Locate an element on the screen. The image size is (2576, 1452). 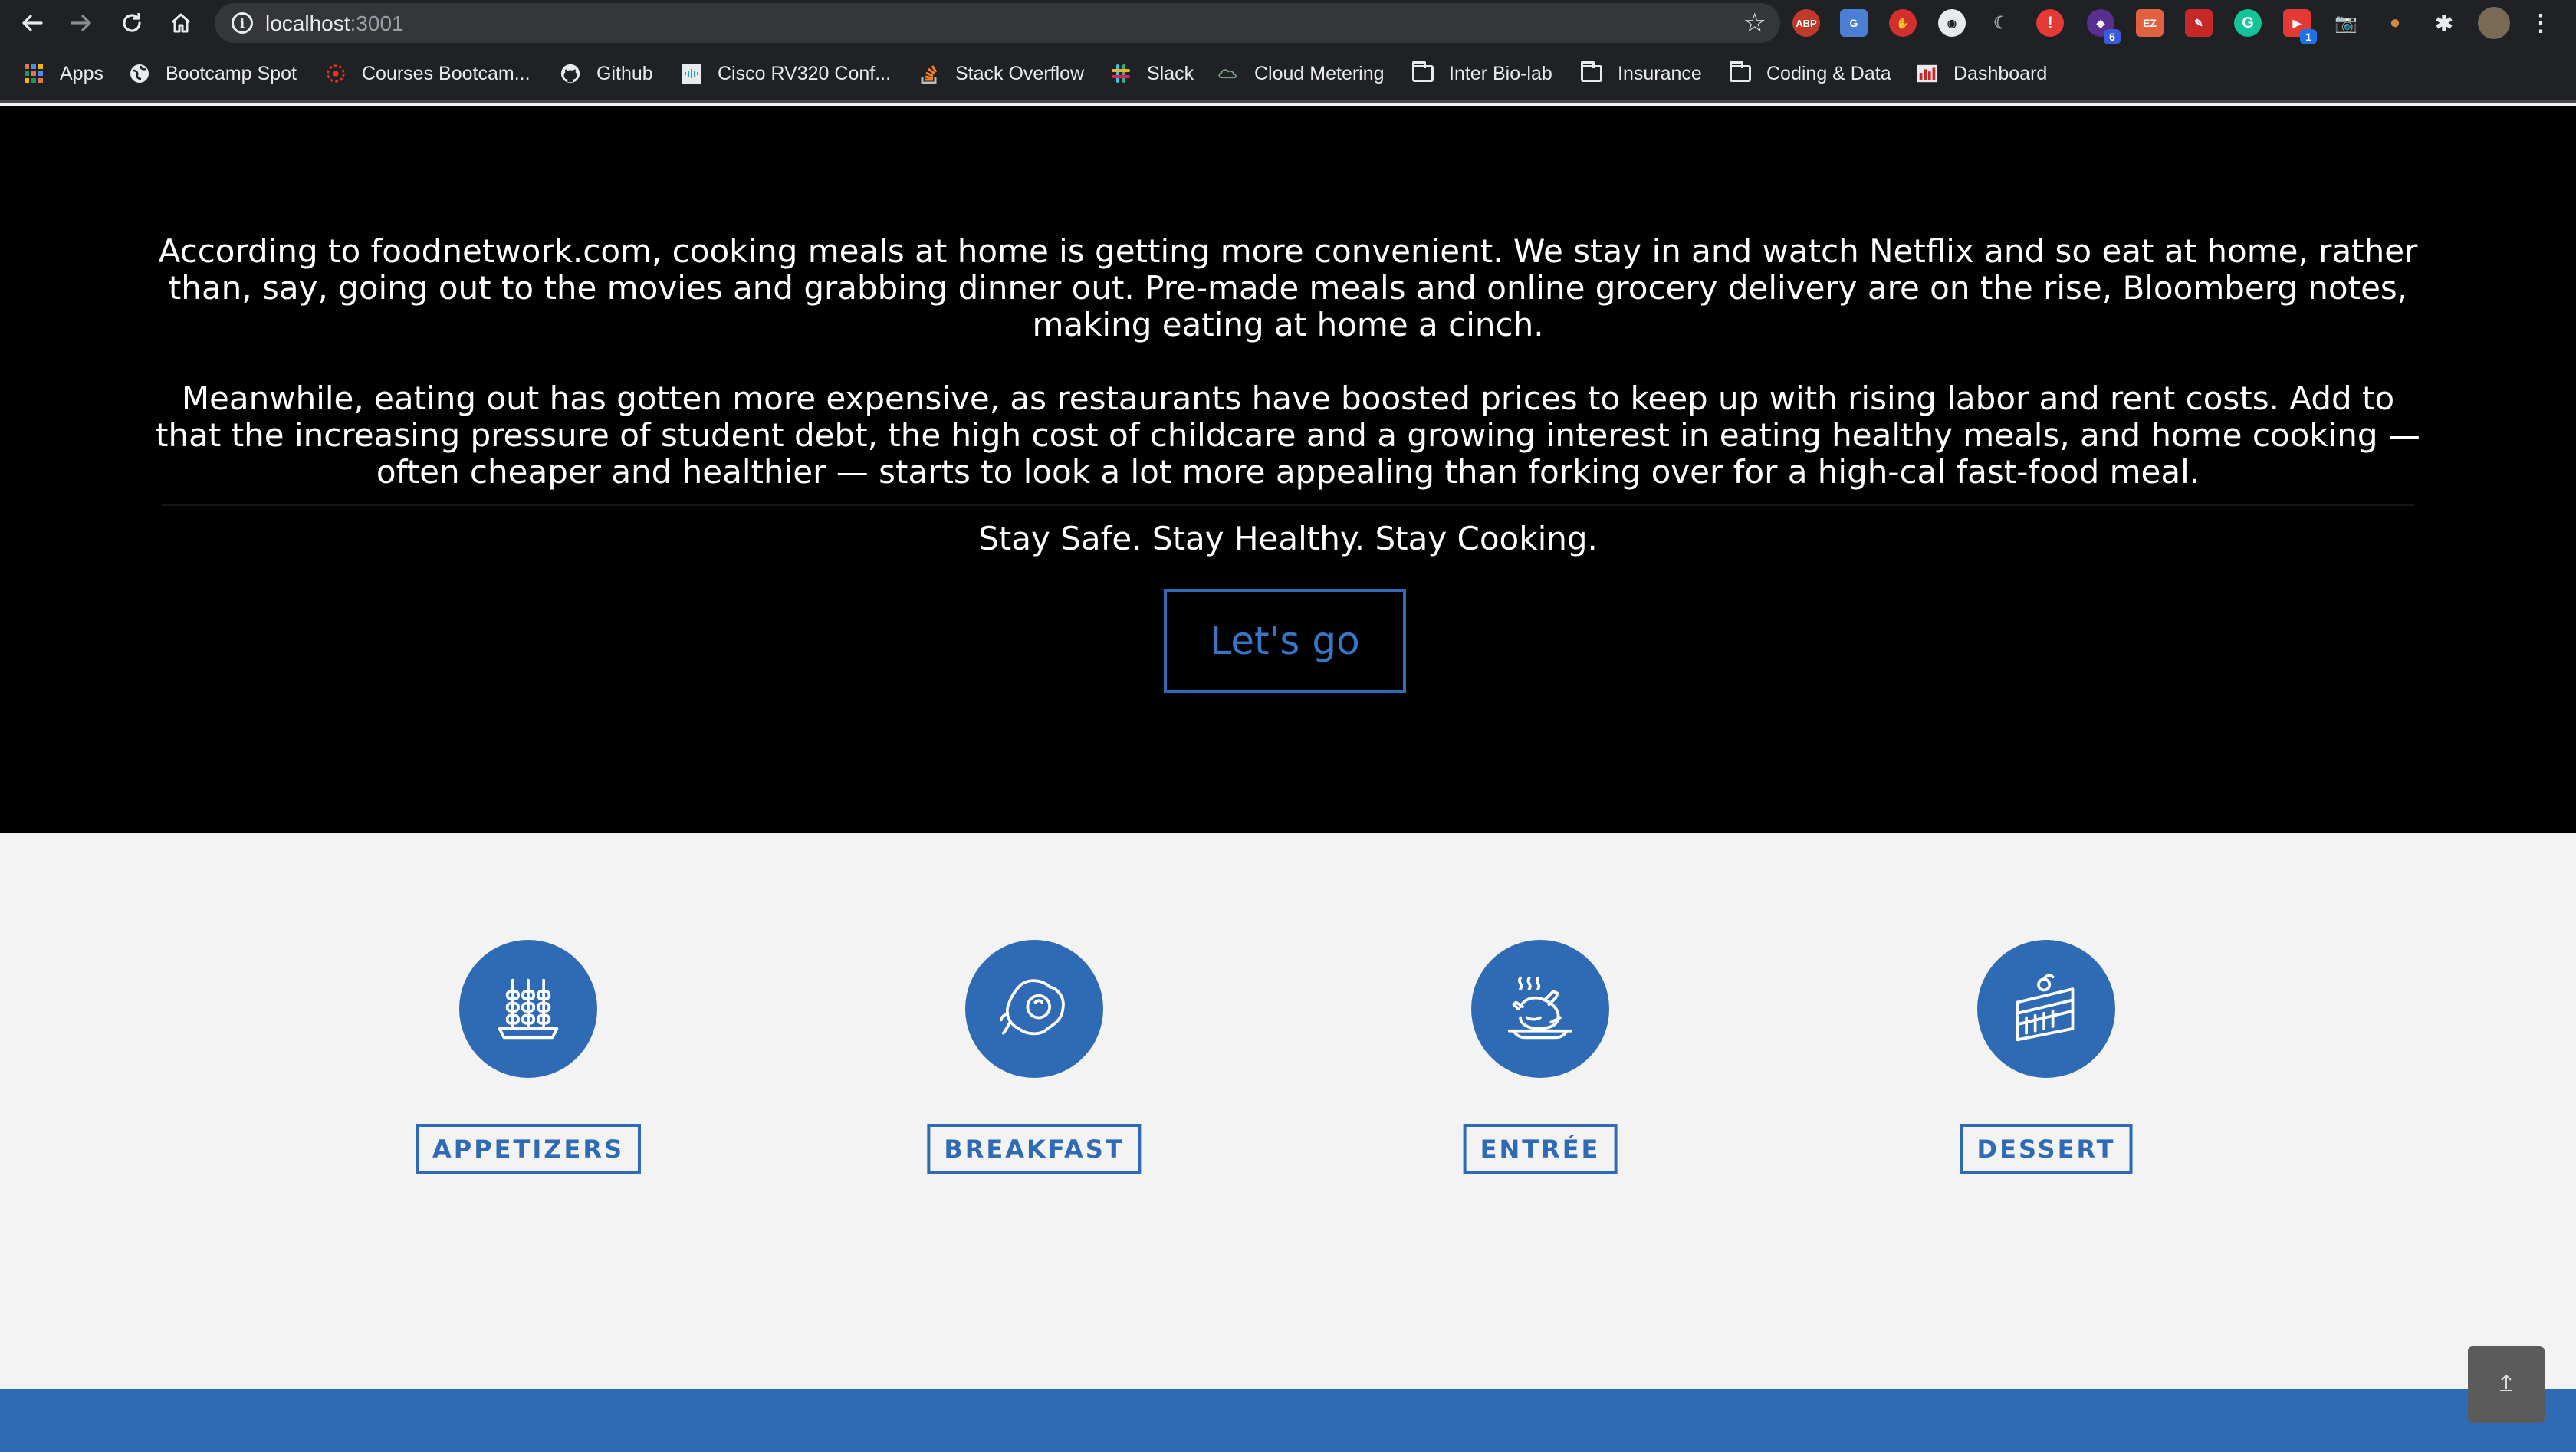
category-breakfast: BREAKFAST is located at coordinates (1034, 1059).